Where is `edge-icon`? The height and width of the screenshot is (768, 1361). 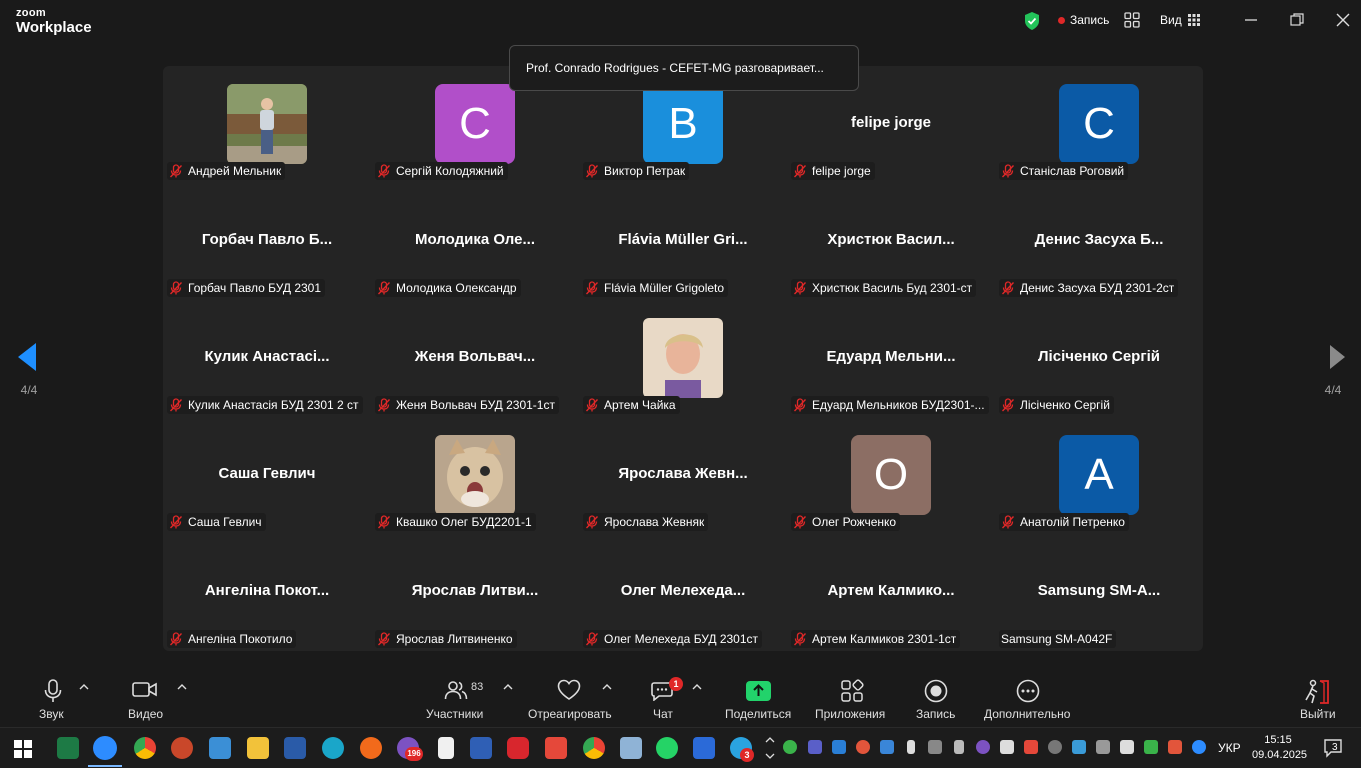
edge-icon is located at coordinates (333, 748).